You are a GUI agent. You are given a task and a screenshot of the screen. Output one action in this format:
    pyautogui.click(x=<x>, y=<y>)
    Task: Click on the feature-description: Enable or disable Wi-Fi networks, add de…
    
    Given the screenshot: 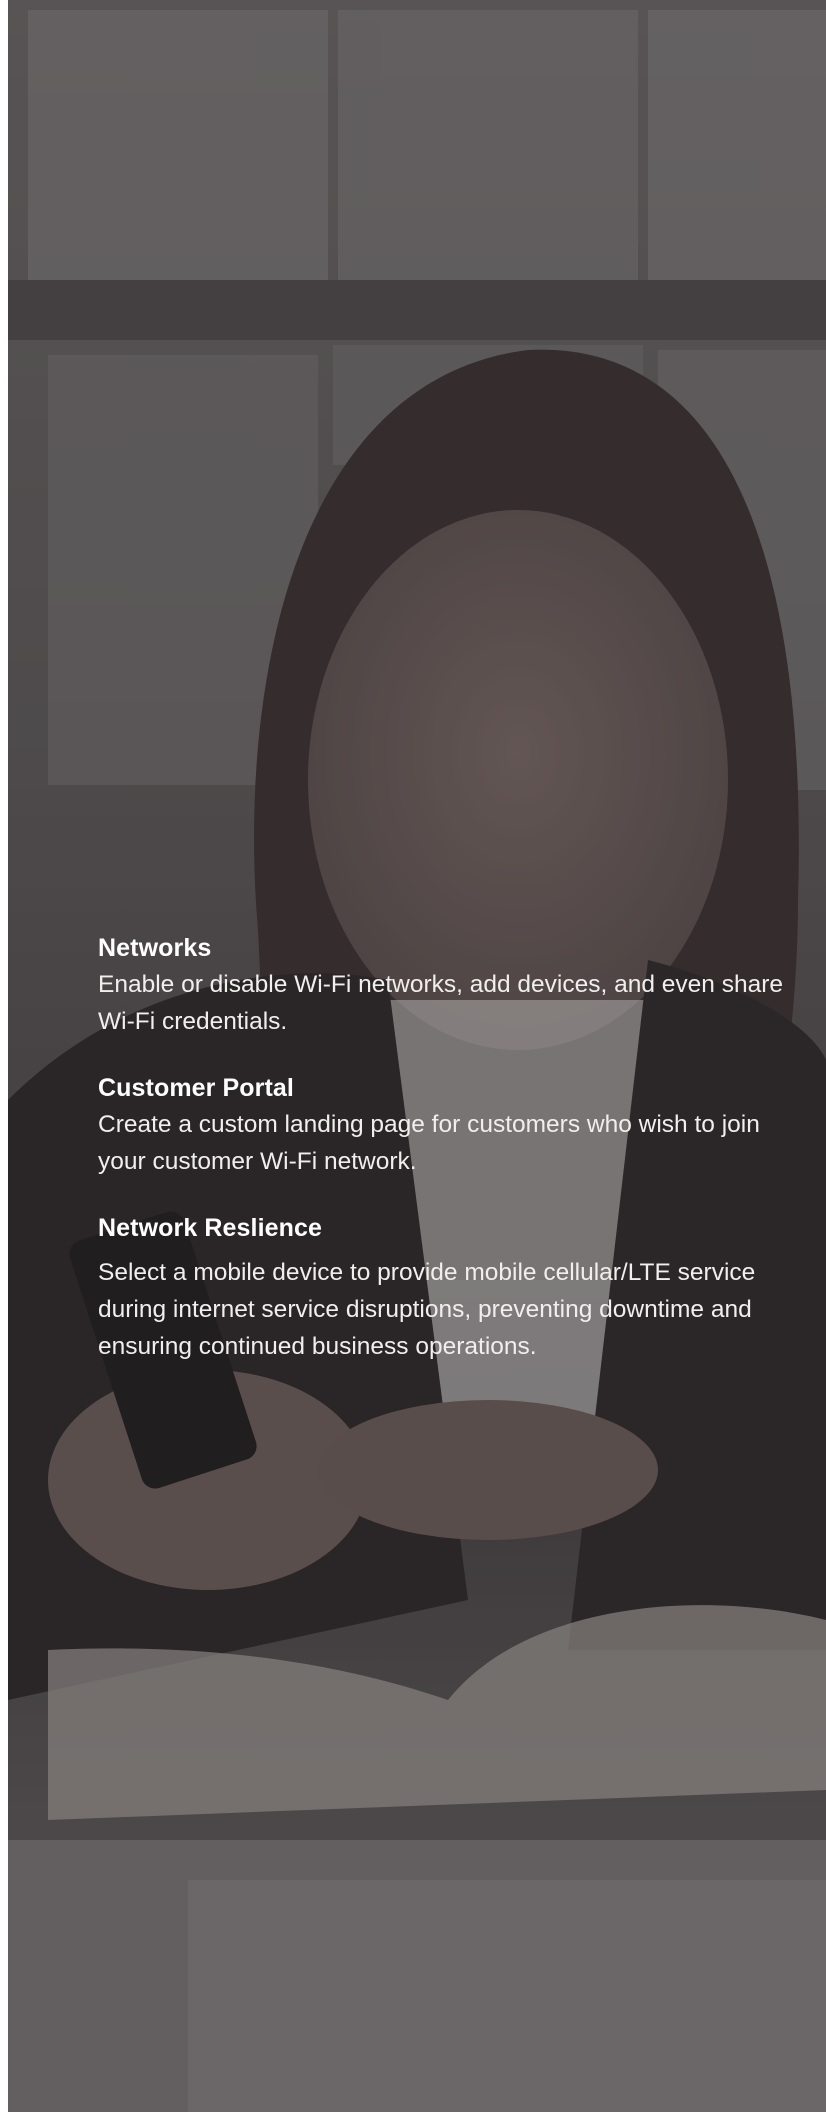 What is the action you would take?
    pyautogui.click(x=440, y=1003)
    